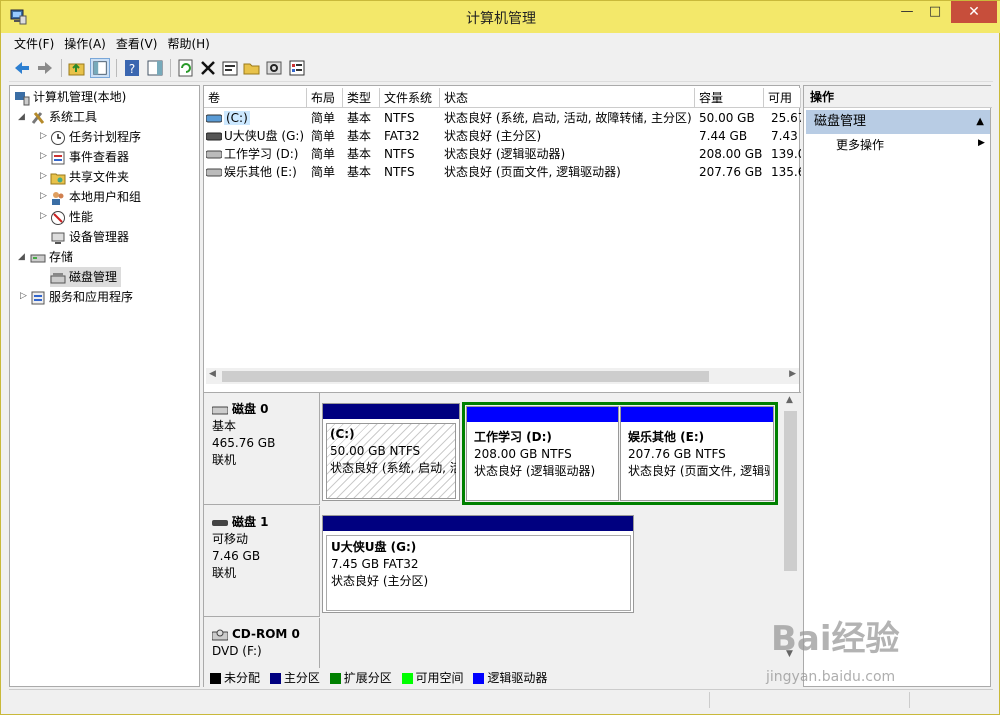 The image size is (1000, 715). I want to click on show-hide-tree-icon, so click(100, 68).